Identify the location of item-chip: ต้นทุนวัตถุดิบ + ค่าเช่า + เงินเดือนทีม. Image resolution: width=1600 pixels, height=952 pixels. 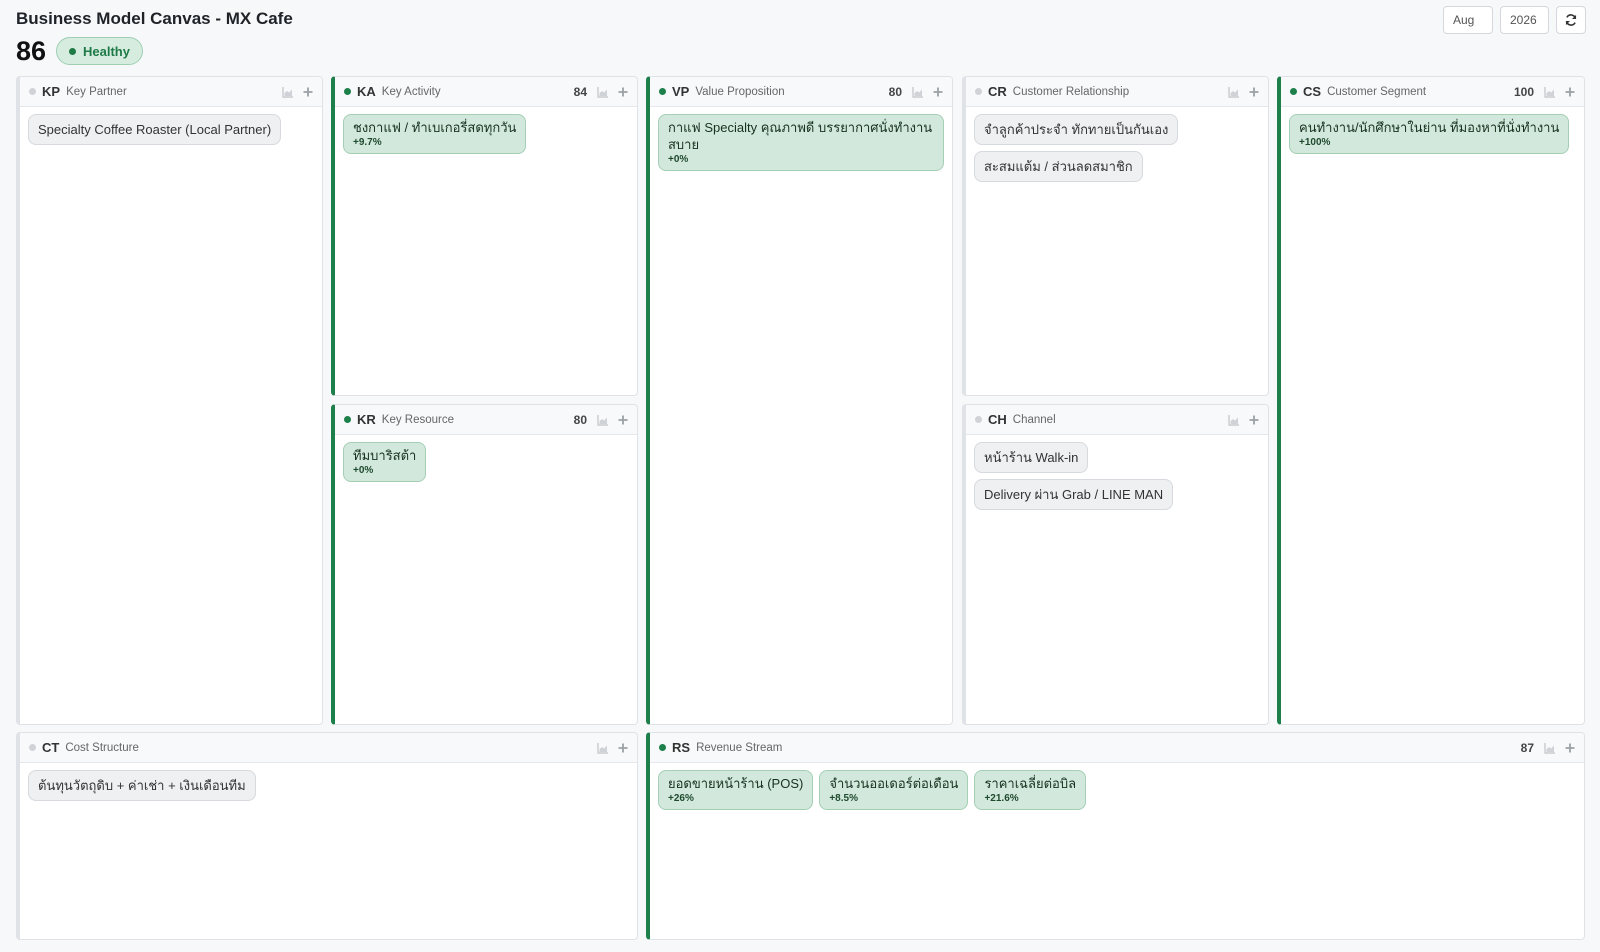
(142, 785).